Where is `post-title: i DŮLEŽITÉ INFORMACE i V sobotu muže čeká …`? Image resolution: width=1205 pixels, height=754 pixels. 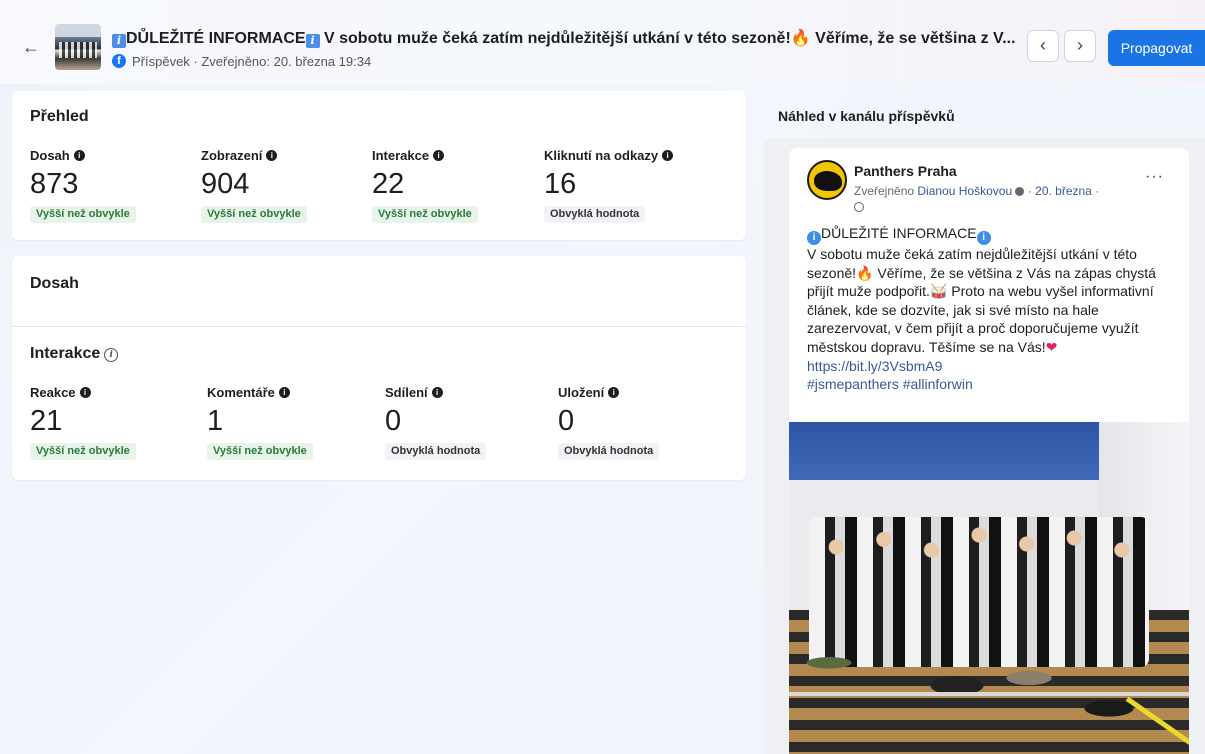
post-title: i DŮLEŽITÉ INFORMACE i V sobotu muže čeká … is located at coordinates (567, 39).